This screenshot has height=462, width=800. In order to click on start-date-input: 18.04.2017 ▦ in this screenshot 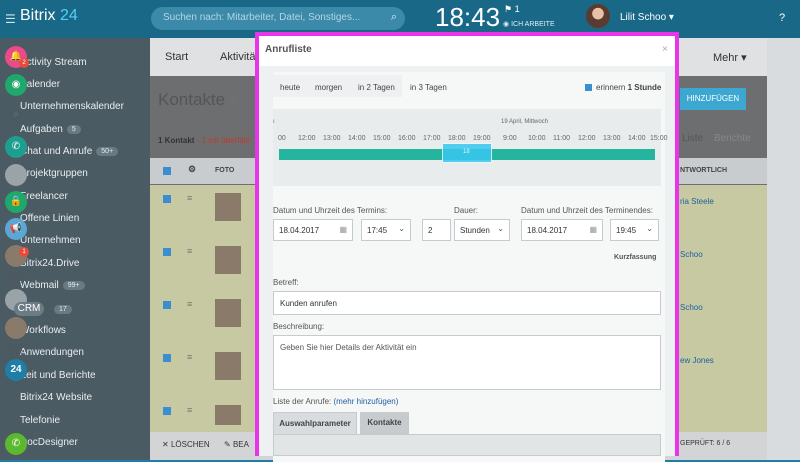, I will do `click(313, 230)`.